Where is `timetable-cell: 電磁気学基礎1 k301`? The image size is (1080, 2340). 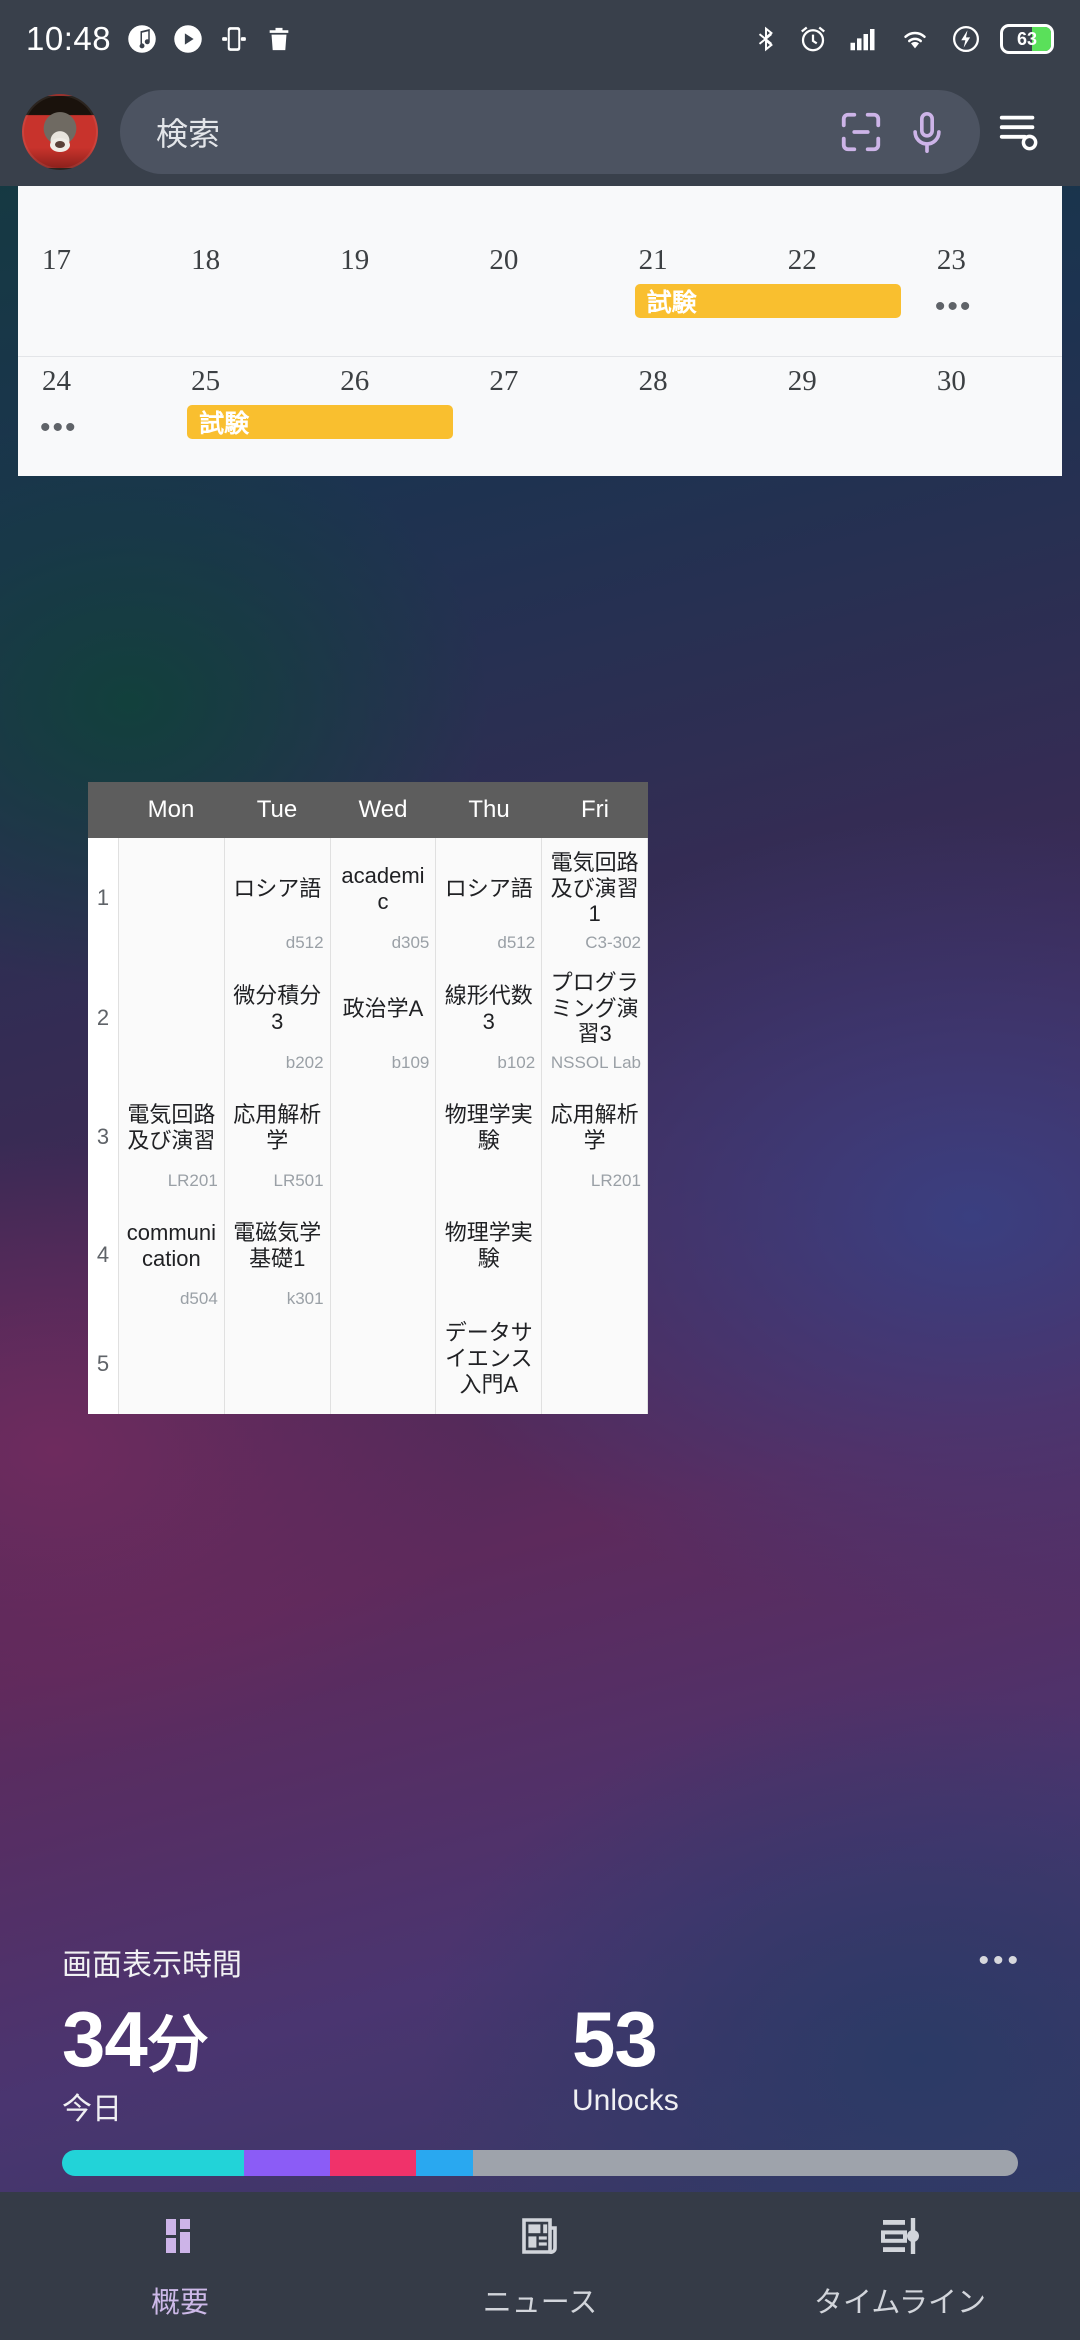 timetable-cell: 電磁気学基礎1 k301 is located at coordinates (277, 1255).